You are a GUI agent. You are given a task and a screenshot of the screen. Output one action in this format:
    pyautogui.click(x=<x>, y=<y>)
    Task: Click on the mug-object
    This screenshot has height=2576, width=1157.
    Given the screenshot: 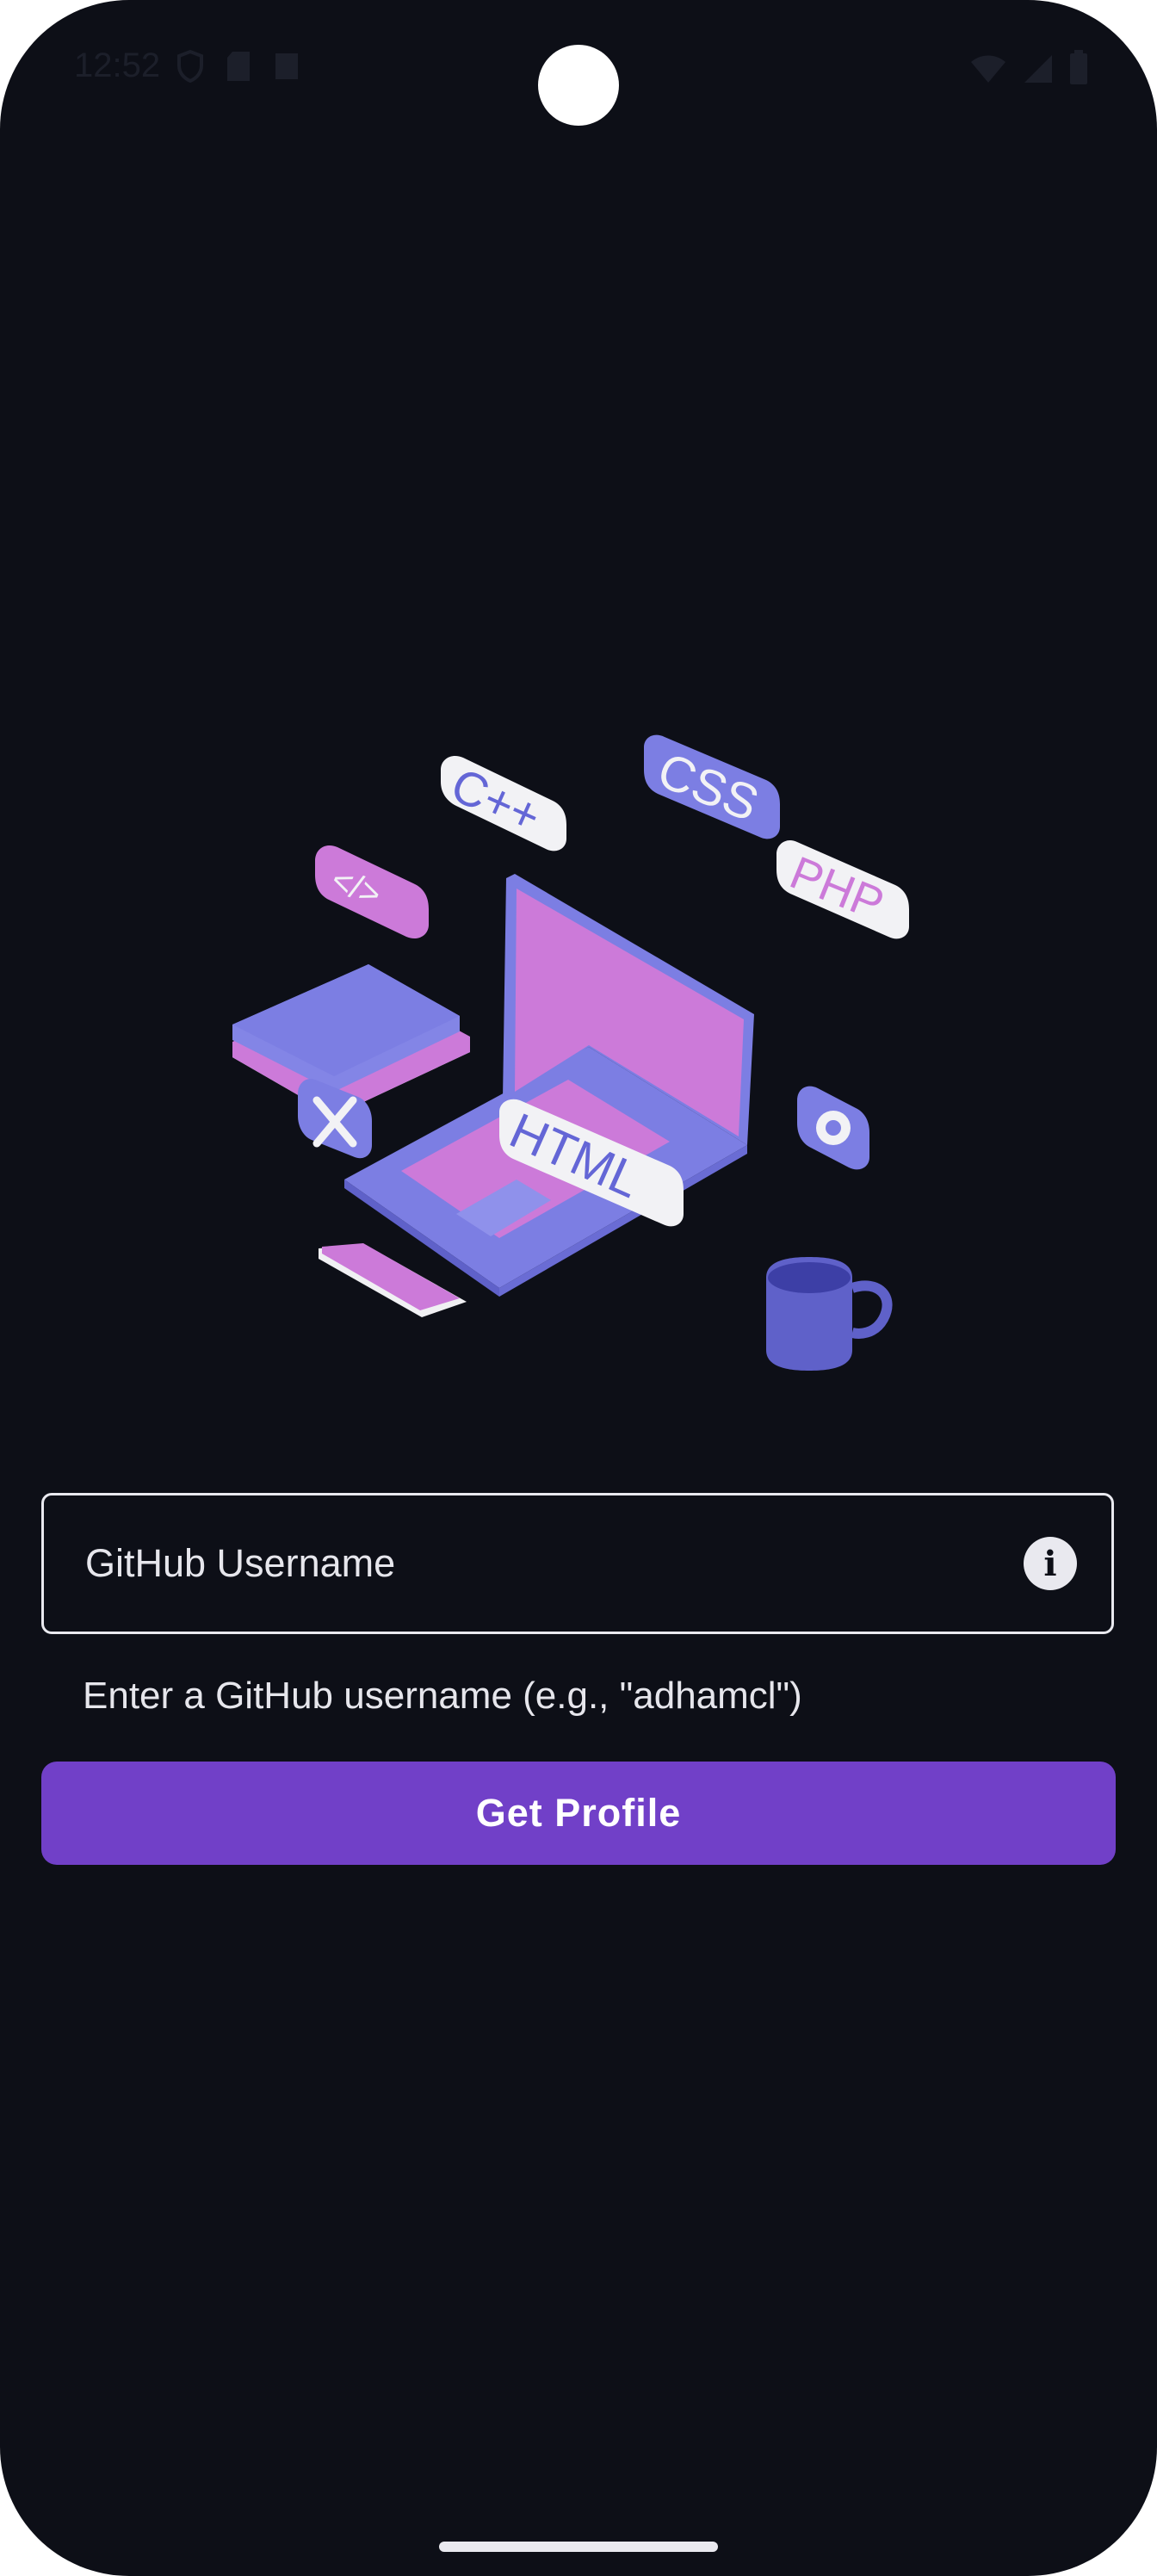 What is the action you would take?
    pyautogui.click(x=829, y=1314)
    